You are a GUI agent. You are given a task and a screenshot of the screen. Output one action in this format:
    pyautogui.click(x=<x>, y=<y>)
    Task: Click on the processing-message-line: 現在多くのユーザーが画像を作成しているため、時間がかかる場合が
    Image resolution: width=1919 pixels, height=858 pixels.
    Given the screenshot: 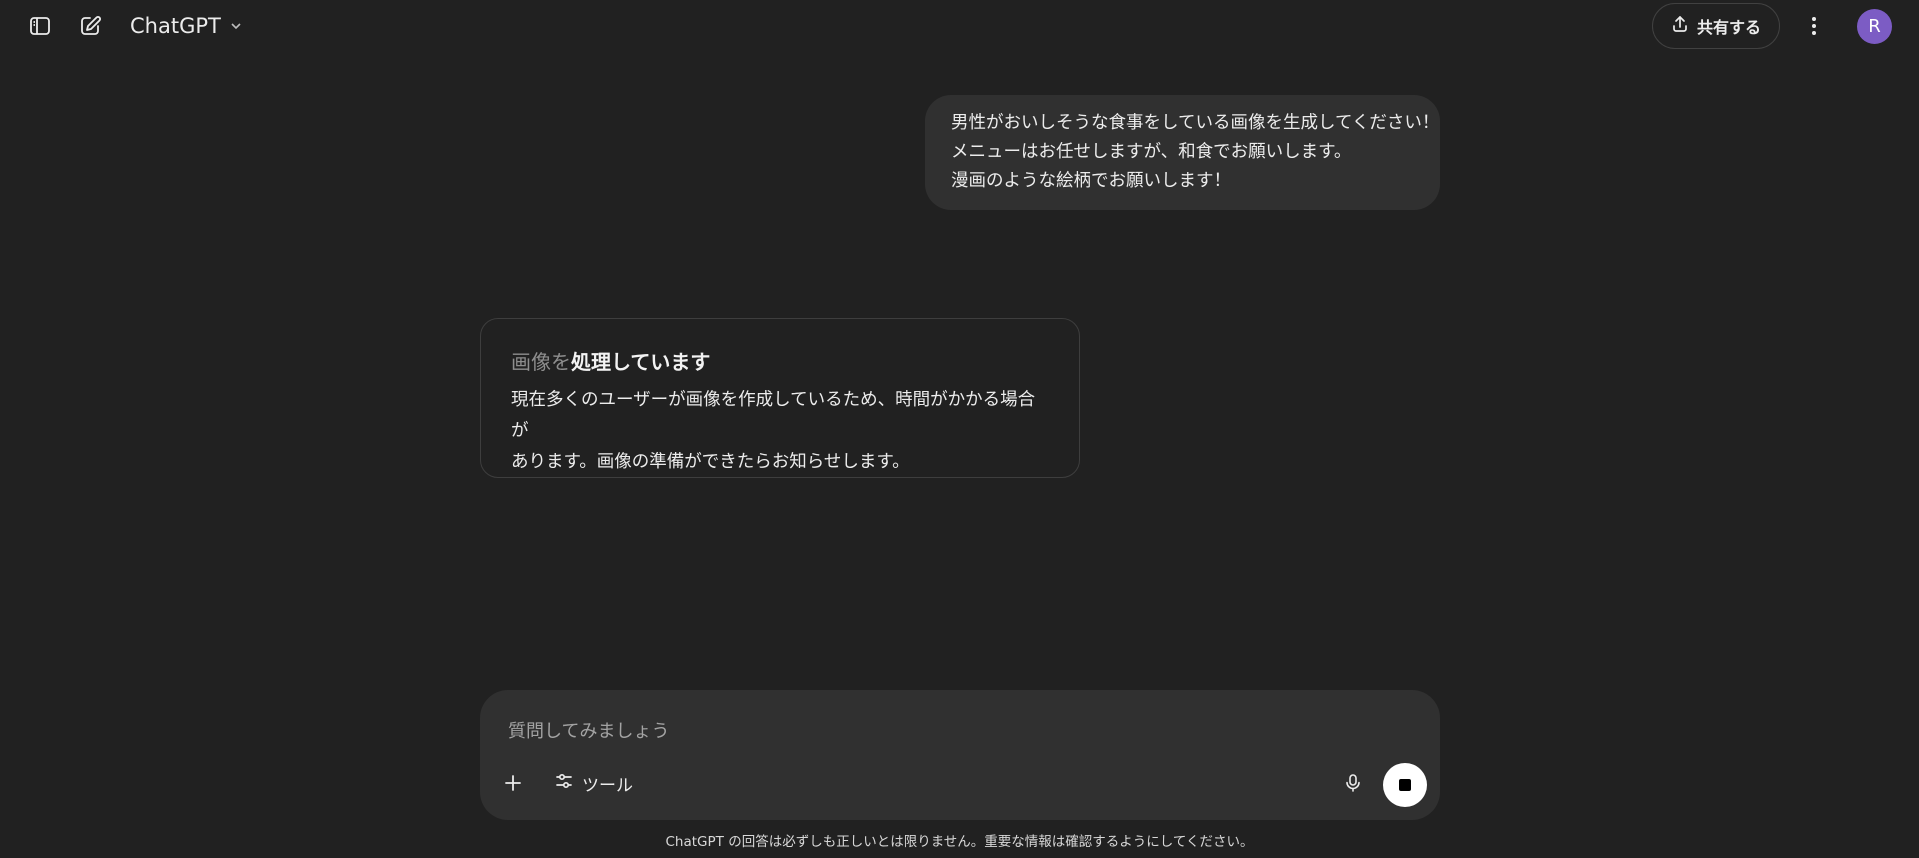 What is the action you would take?
    pyautogui.click(x=773, y=415)
    